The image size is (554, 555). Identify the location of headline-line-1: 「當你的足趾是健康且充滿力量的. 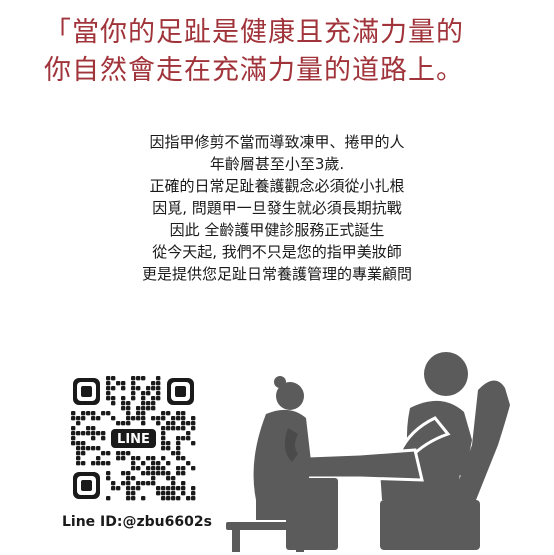
(254, 32).